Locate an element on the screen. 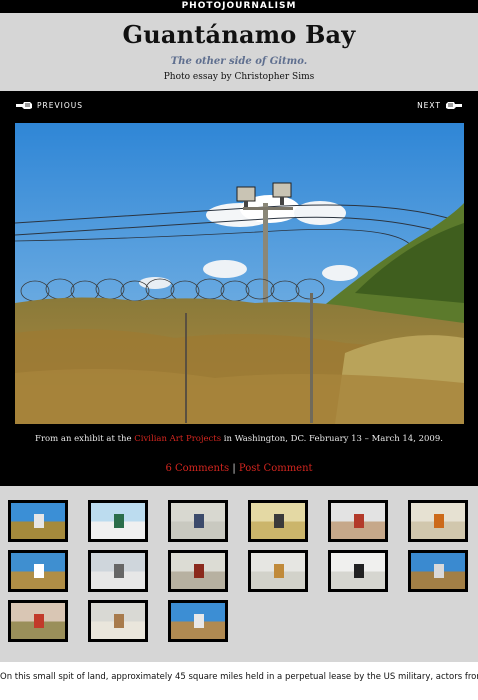  page-title: Guantánamo Bay is located at coordinates (239, 34).